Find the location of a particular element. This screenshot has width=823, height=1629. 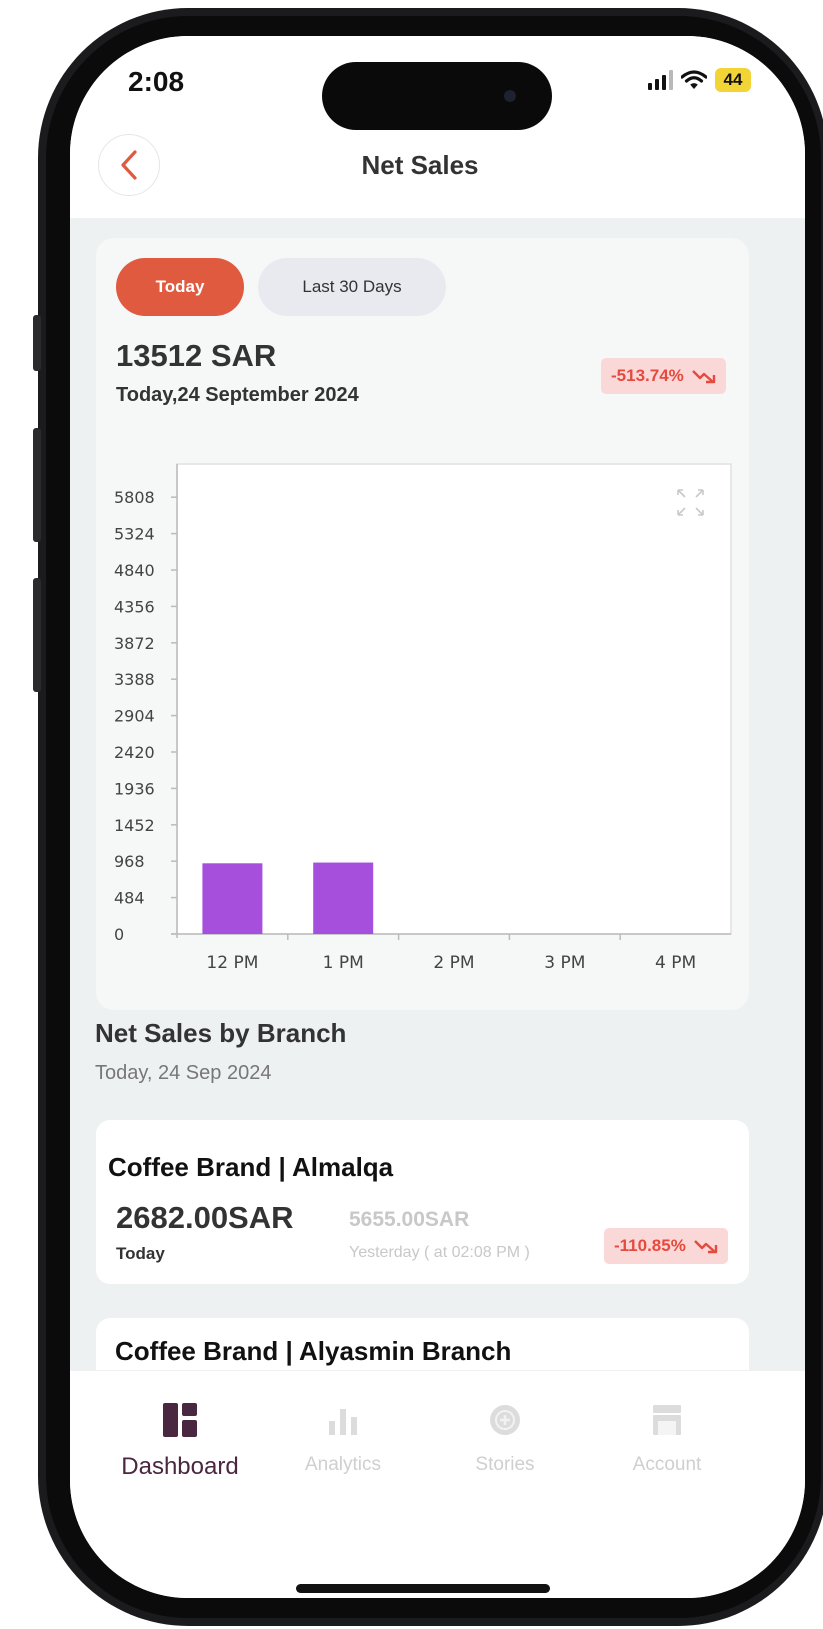

nav-label-dashboard: Dashboard is located at coordinates (180, 1466).